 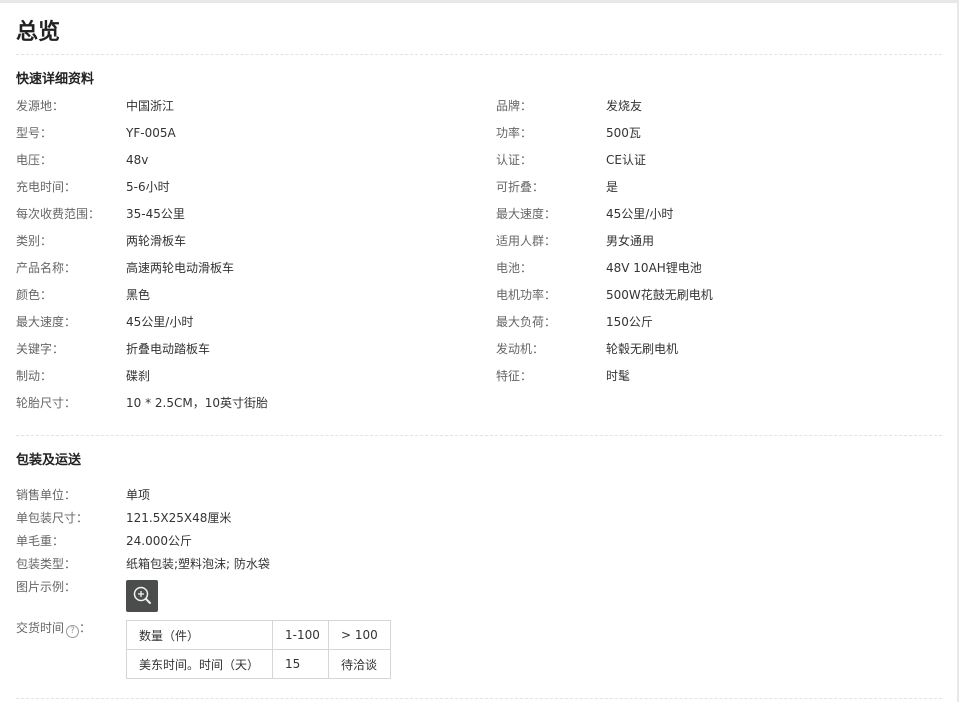 I want to click on sample-image-thumbnail, so click(x=142, y=596).